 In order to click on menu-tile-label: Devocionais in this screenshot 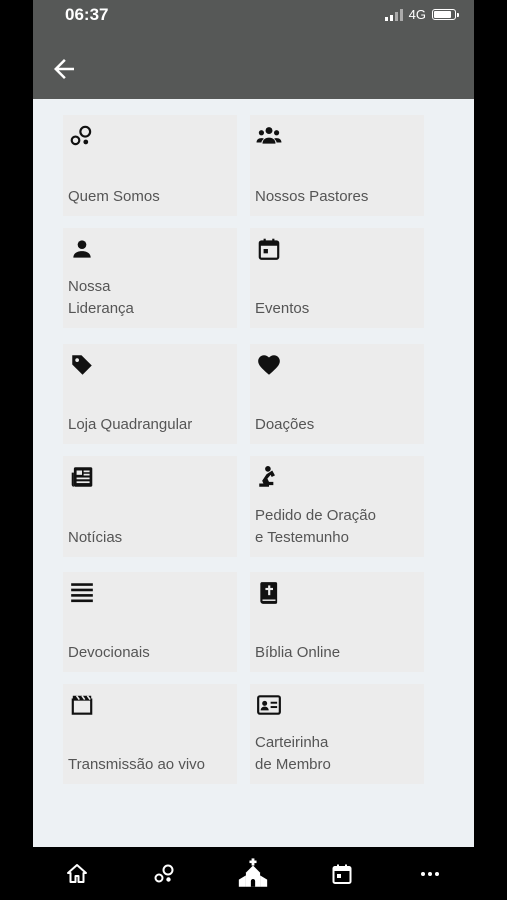, I will do `click(109, 652)`.